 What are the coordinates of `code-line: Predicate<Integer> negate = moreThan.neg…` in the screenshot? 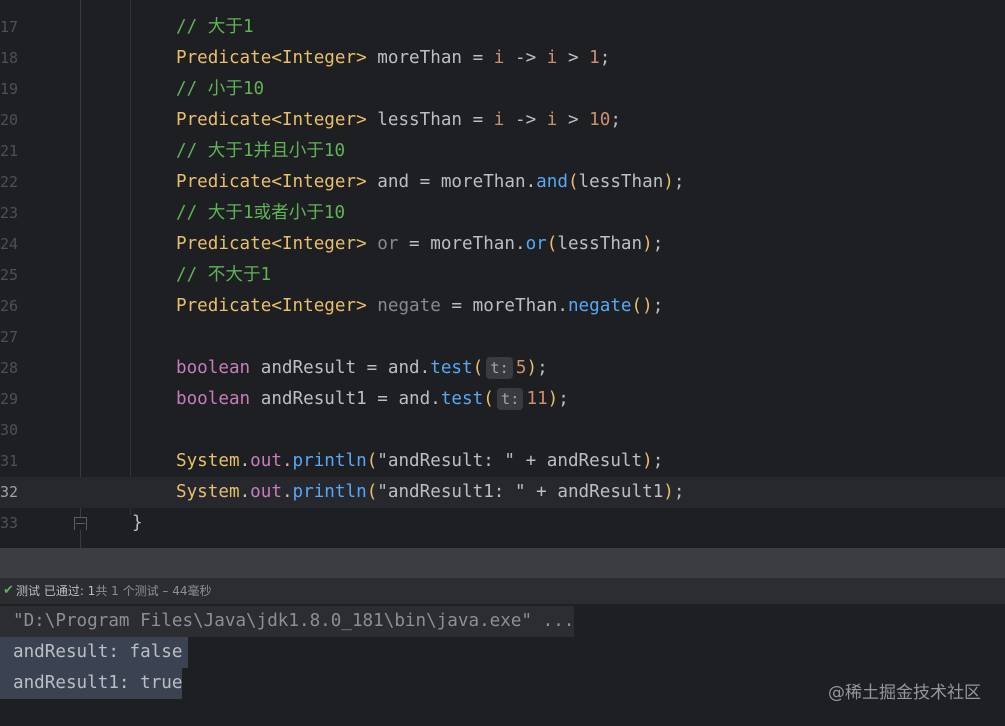 It's located at (502, 306).